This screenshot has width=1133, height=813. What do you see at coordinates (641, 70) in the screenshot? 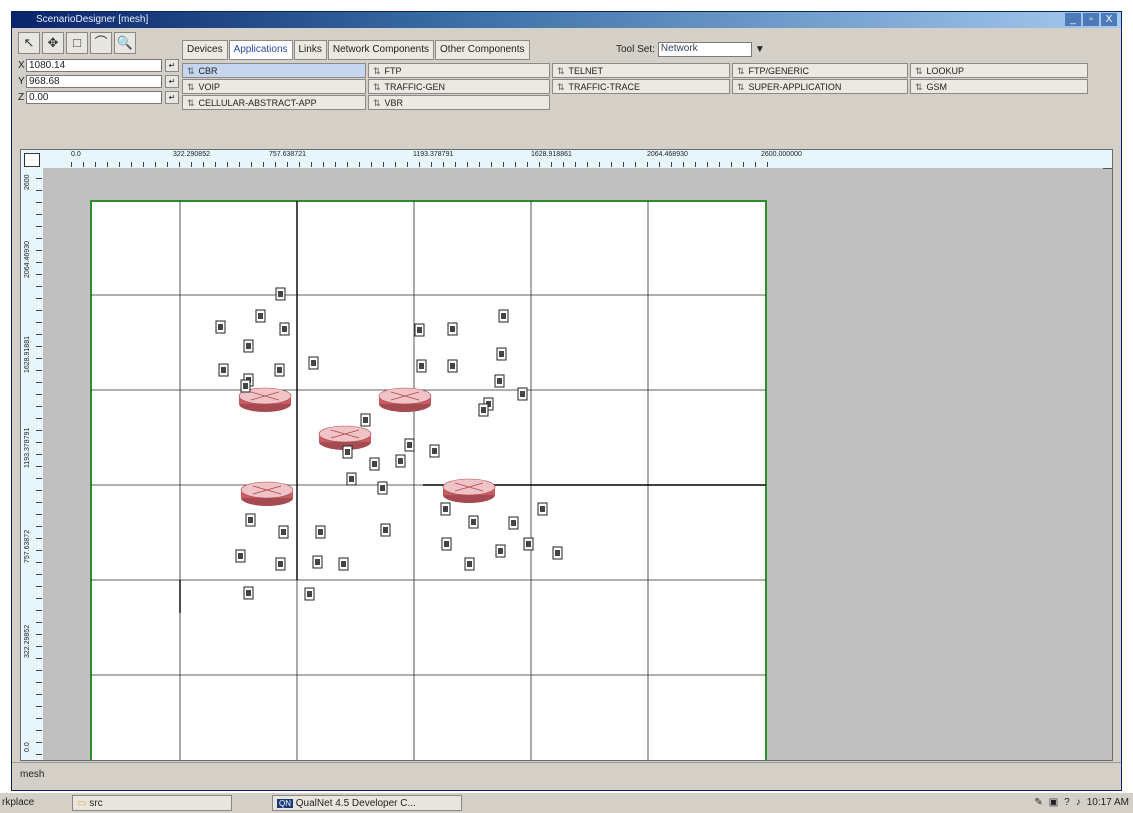
I see `app-telnet: ⇅ TELNET` at bounding box center [641, 70].